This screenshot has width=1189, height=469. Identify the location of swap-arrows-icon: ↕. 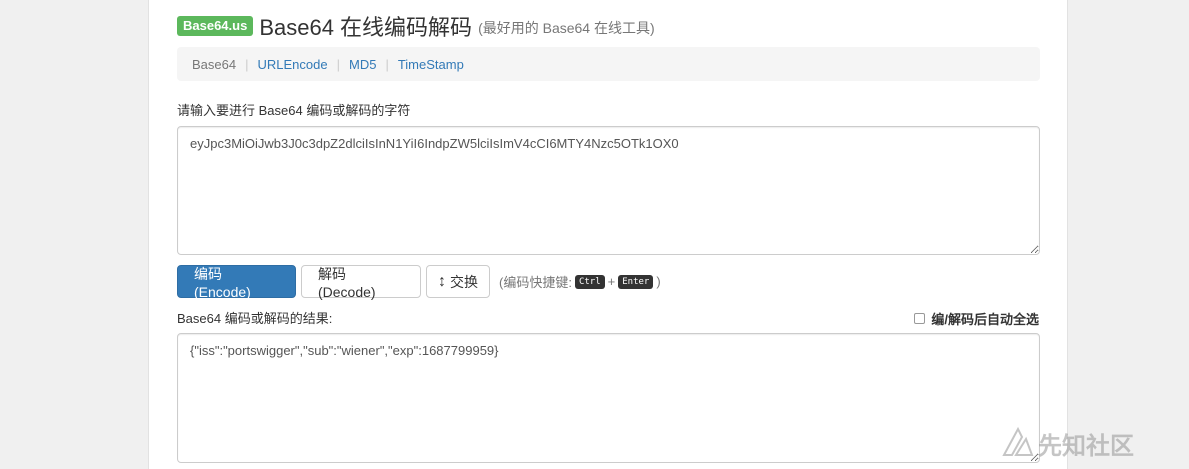
(442, 281).